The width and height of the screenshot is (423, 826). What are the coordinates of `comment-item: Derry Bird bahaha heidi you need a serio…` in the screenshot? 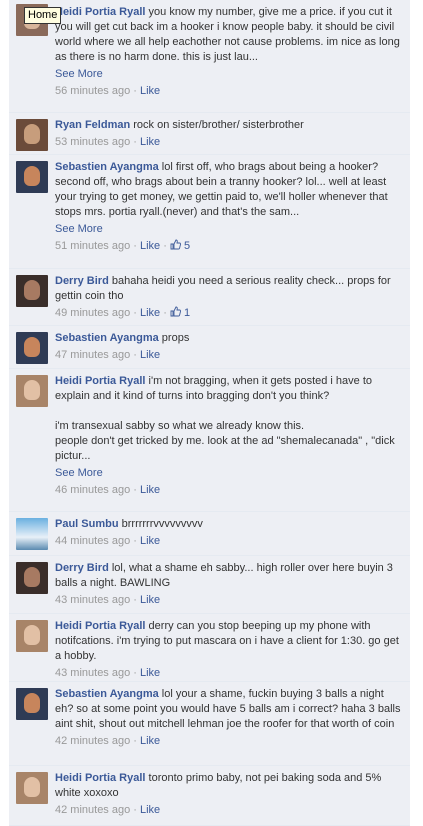 It's located at (209, 297).